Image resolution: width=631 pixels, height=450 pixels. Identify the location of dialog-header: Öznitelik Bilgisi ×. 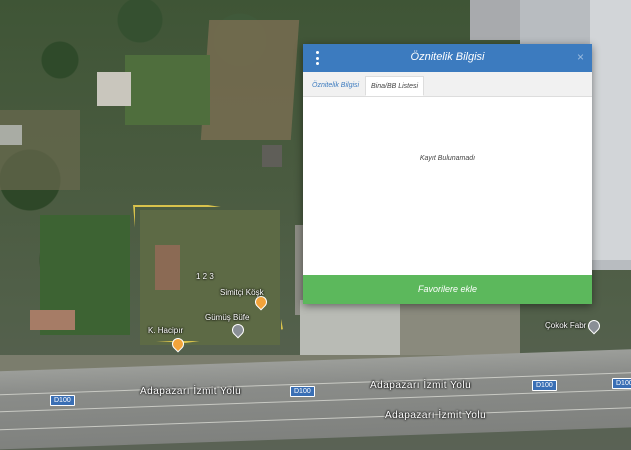
(447, 58).